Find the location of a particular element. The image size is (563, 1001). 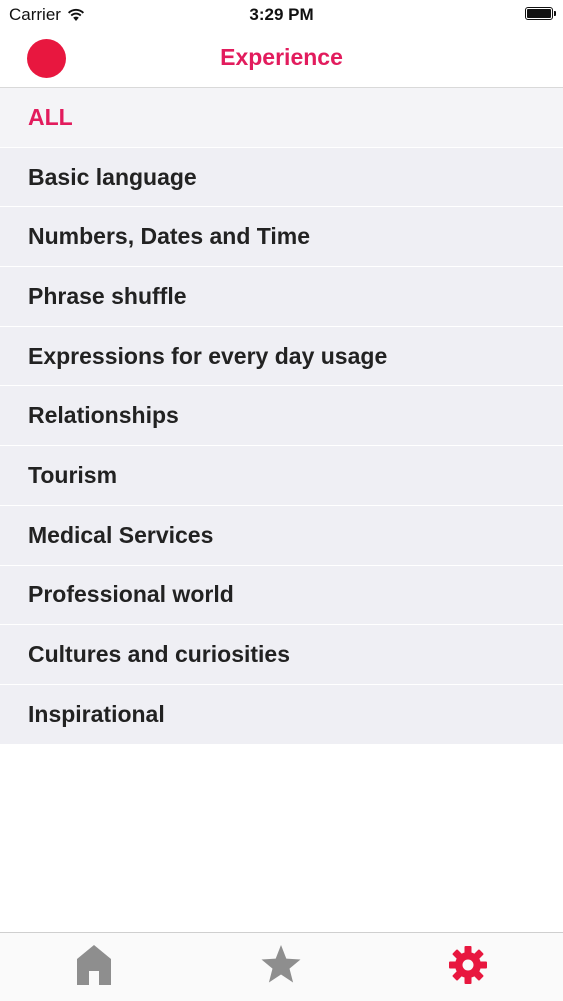

category-item-medical-services: Medical Services is located at coordinates (281, 535).